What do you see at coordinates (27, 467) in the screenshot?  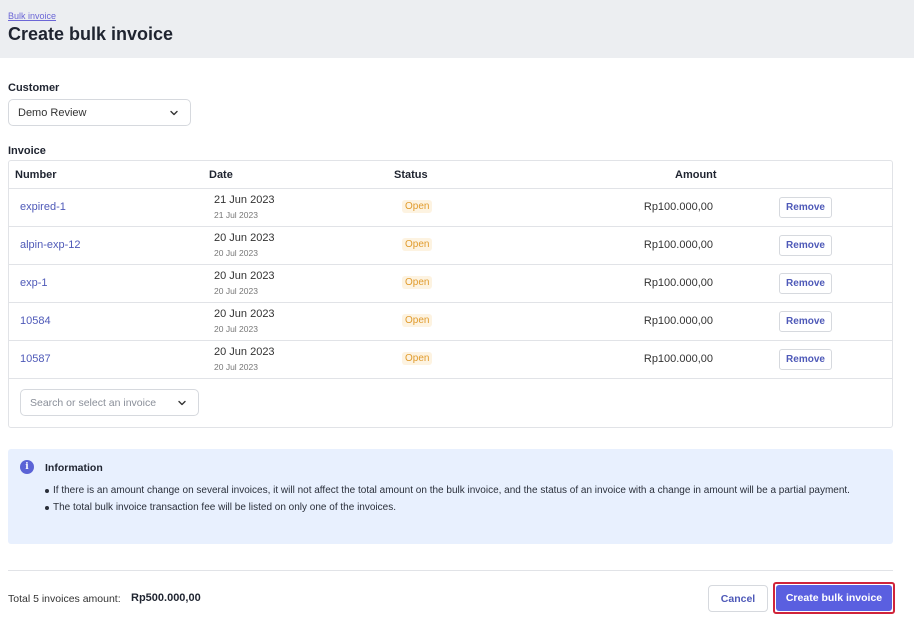 I see `info-icon: i` at bounding box center [27, 467].